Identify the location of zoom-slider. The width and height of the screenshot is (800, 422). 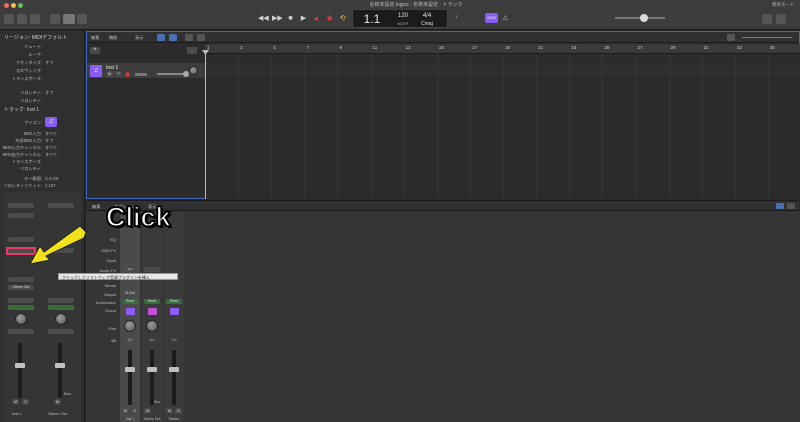
(767, 37).